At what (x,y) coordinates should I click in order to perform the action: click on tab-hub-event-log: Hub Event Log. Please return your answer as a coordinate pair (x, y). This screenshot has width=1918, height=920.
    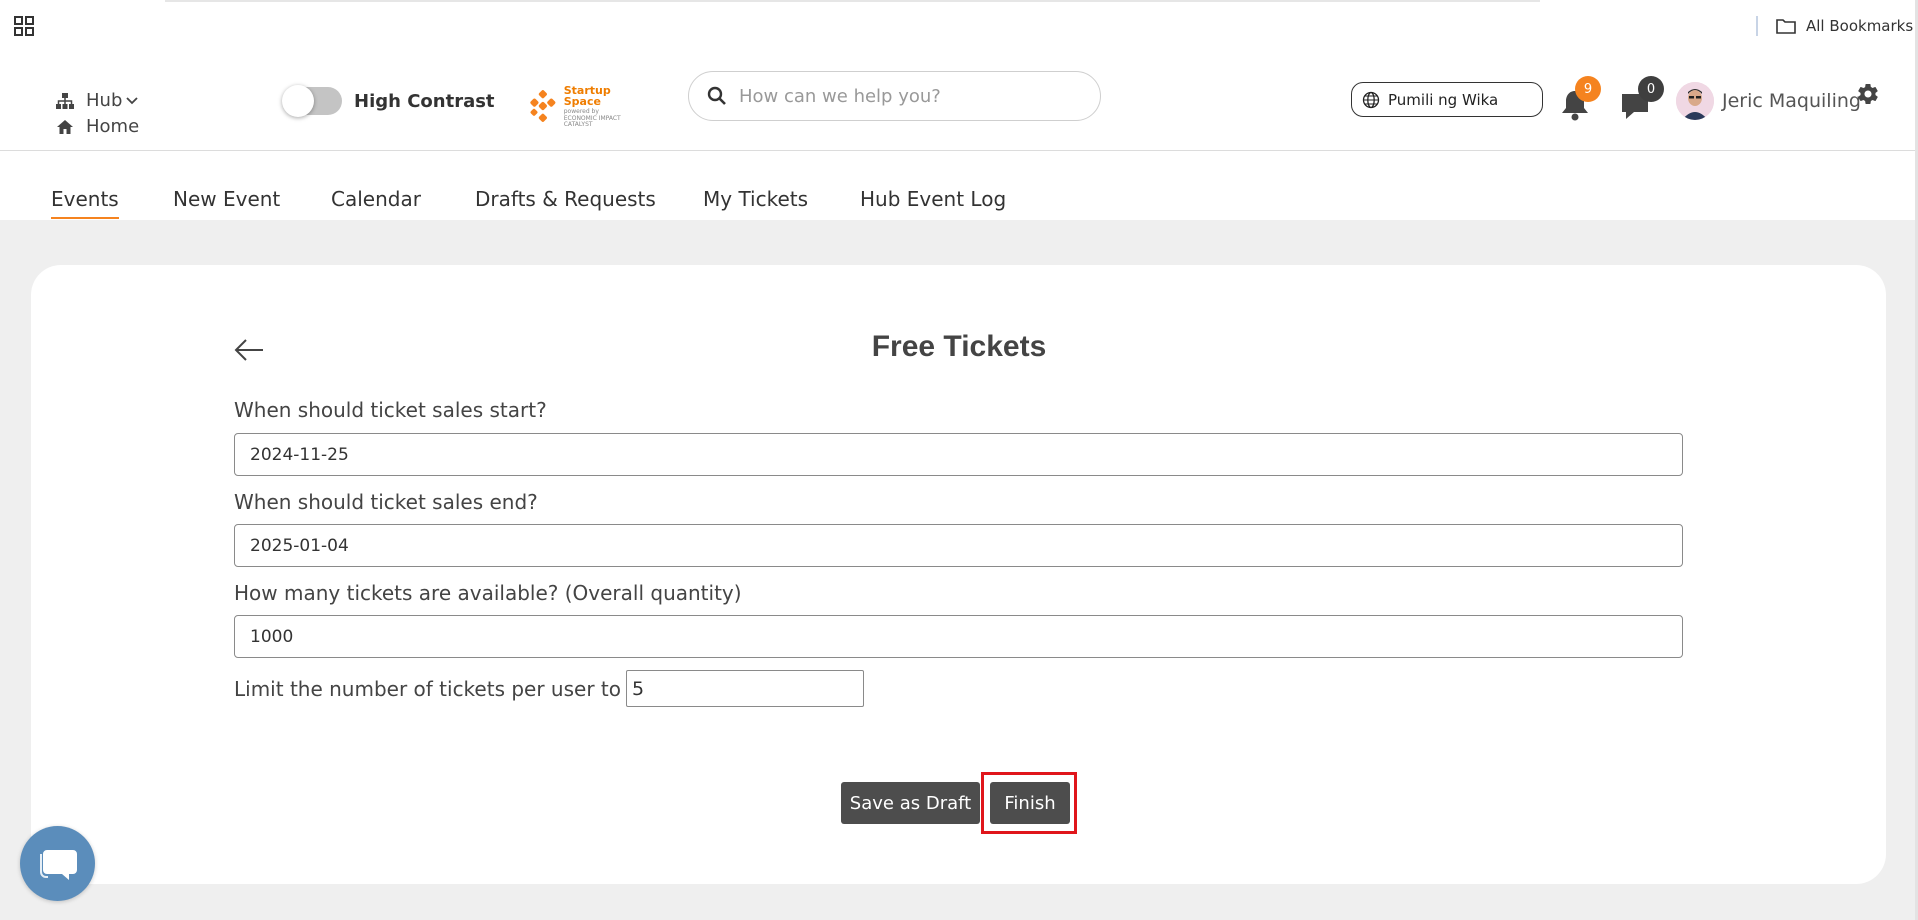
    Looking at the image, I should click on (933, 202).